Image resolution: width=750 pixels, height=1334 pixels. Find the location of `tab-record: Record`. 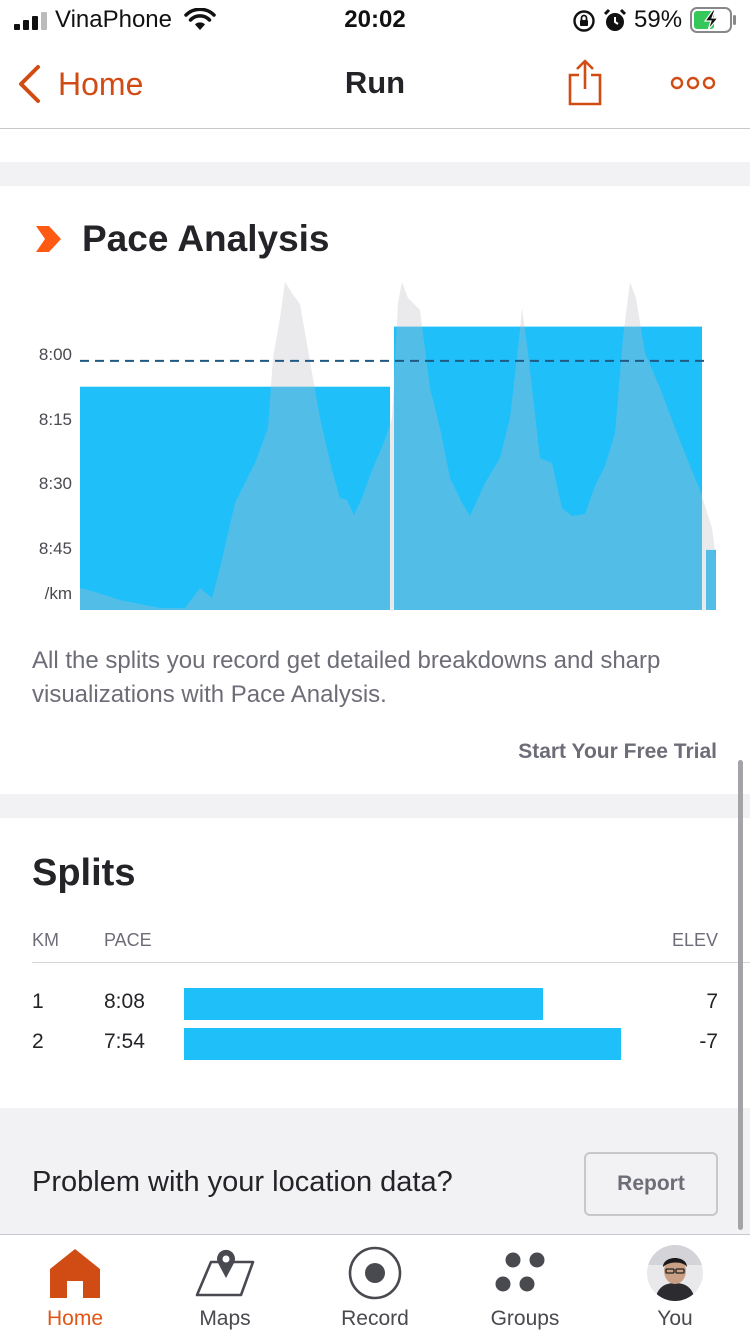

tab-record: Record is located at coordinates (375, 1284).